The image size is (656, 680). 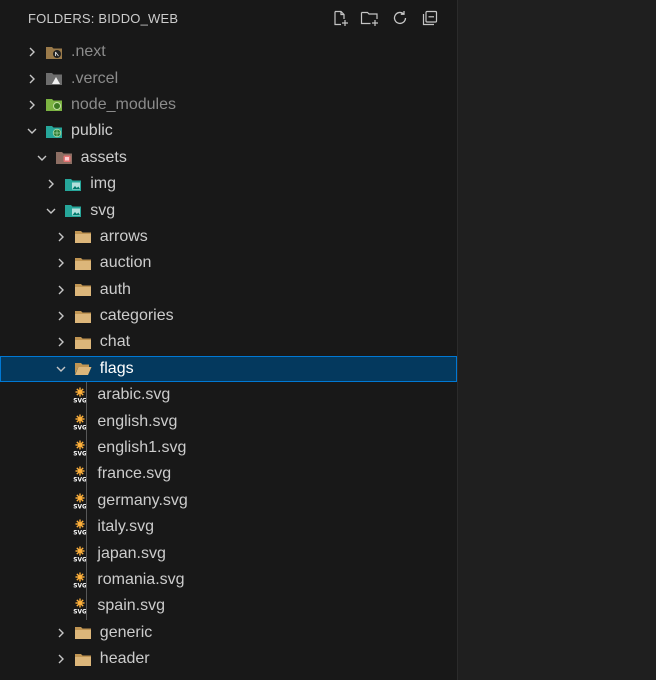 What do you see at coordinates (92, 131) in the screenshot?
I see `tree-item-label: public` at bounding box center [92, 131].